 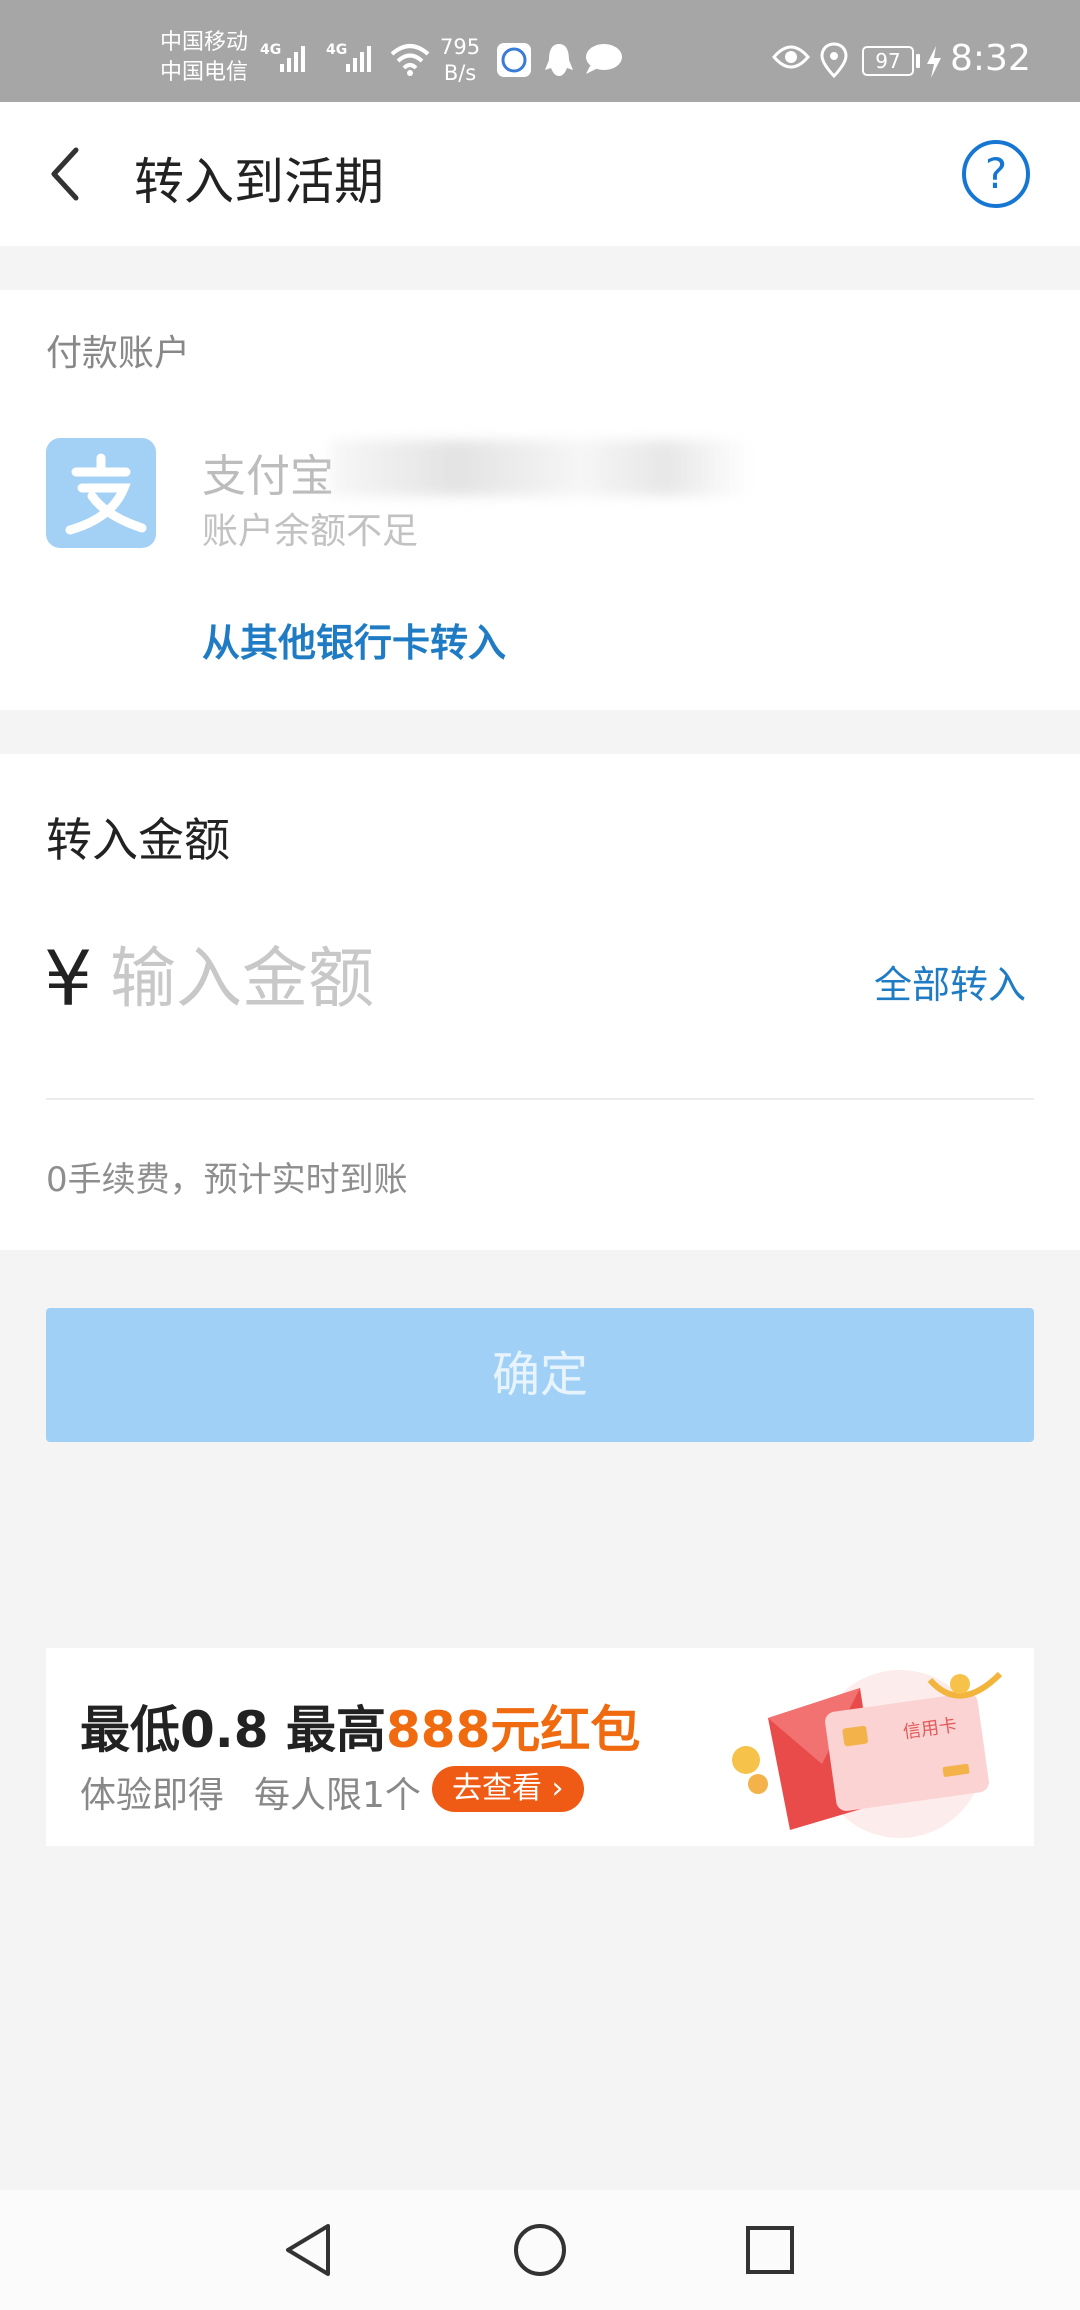 What do you see at coordinates (540, 51) in the screenshot?
I see `status-bar: 中国移动 中国电信 4G 4G 795 B/s 97 8:32` at bounding box center [540, 51].